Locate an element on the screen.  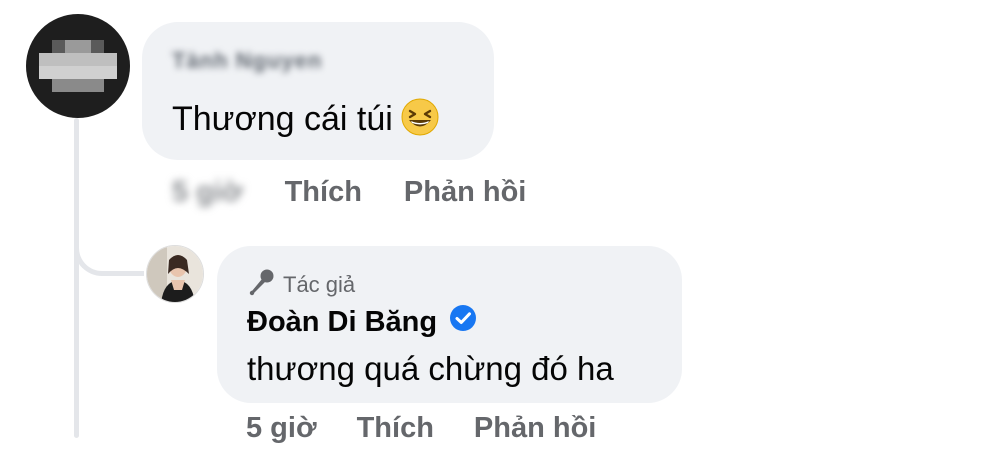
microphone-icon is located at coordinates (261, 285).